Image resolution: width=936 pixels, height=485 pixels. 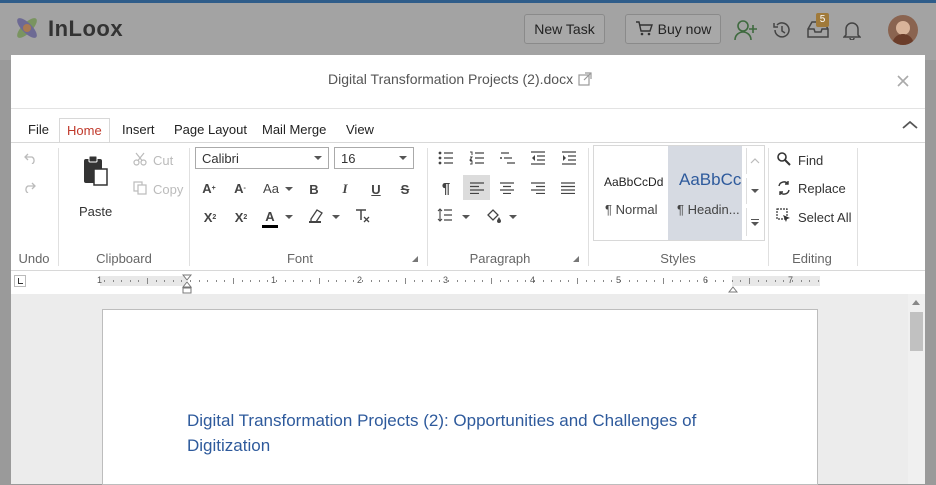 I want to click on grow-font-icon: A +, so click(x=209, y=188).